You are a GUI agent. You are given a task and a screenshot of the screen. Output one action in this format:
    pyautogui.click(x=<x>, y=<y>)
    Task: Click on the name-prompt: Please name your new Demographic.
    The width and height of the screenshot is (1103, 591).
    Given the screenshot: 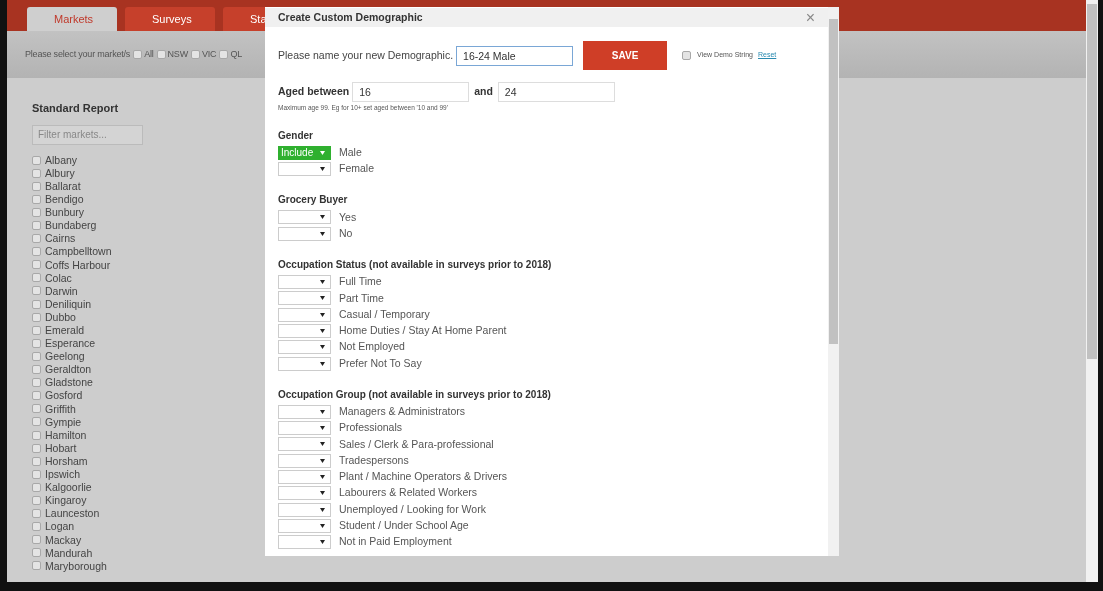 What is the action you would take?
    pyautogui.click(x=366, y=55)
    